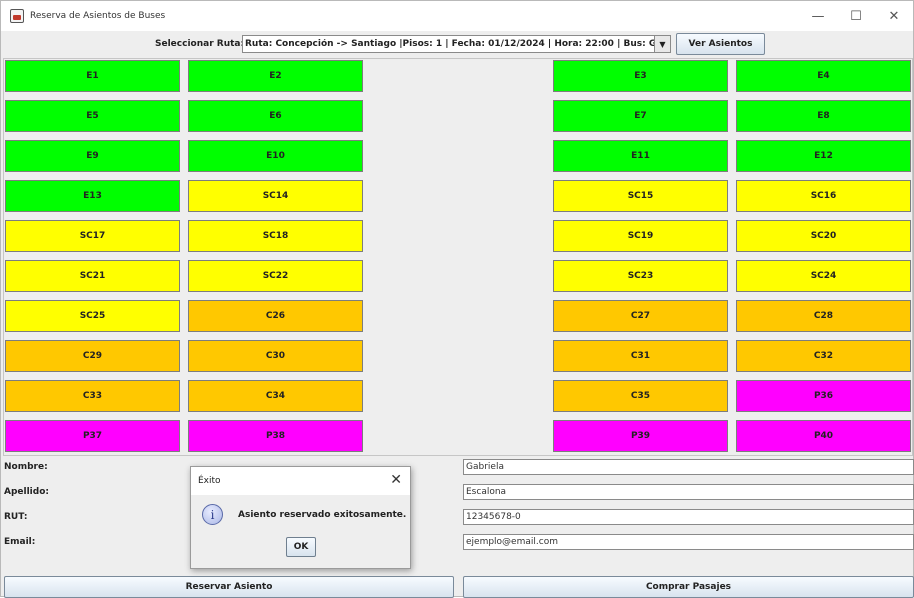 This screenshot has width=914, height=598. Describe the element at coordinates (98, 16) in the screenshot. I see `window-title: Reserva de Asientos de Buses` at that location.